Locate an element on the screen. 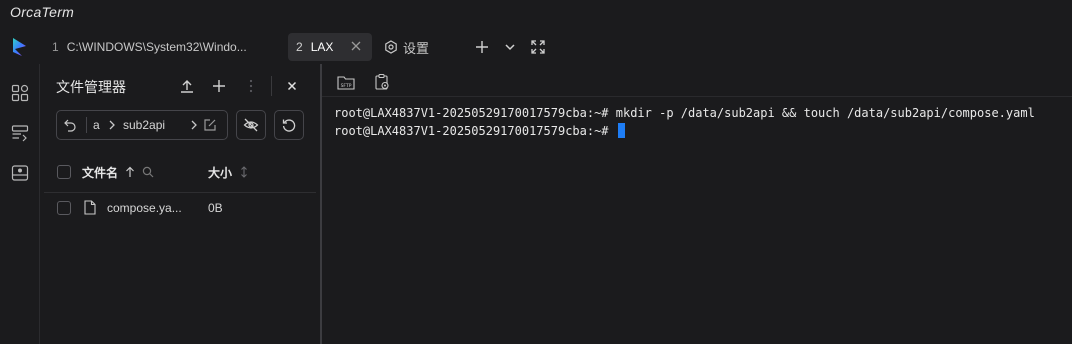 The width and height of the screenshot is (1072, 344). apps-grid-icon is located at coordinates (20, 93).